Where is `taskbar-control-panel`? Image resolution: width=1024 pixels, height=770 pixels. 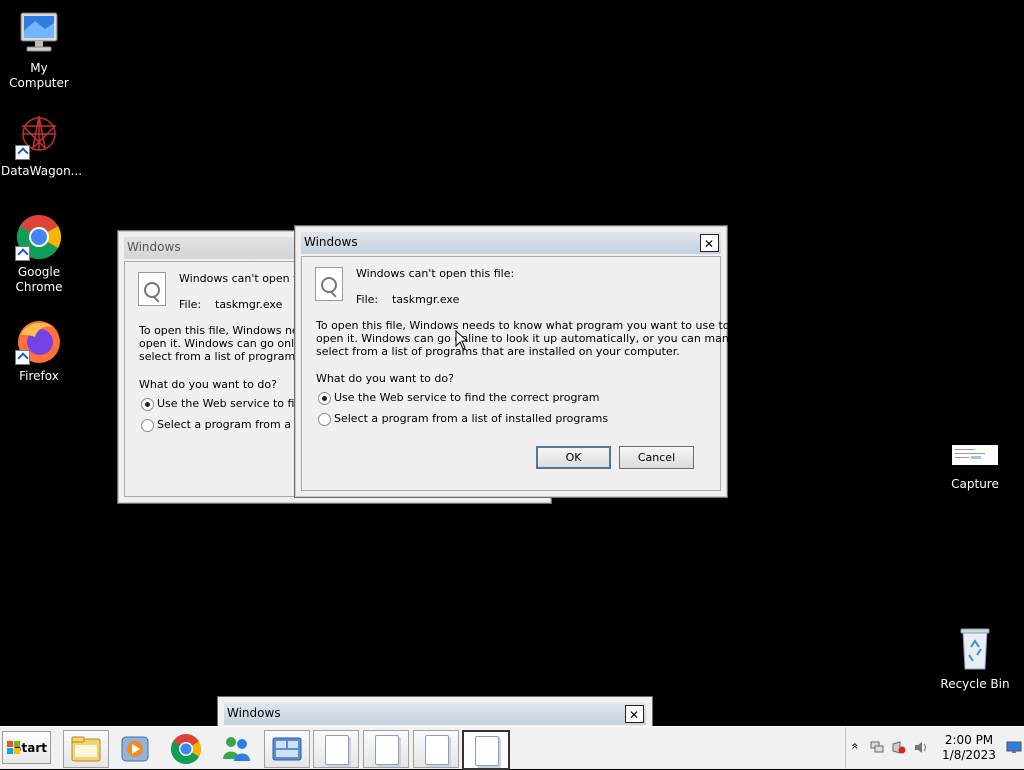
taskbar-control-panel is located at coordinates (287, 749).